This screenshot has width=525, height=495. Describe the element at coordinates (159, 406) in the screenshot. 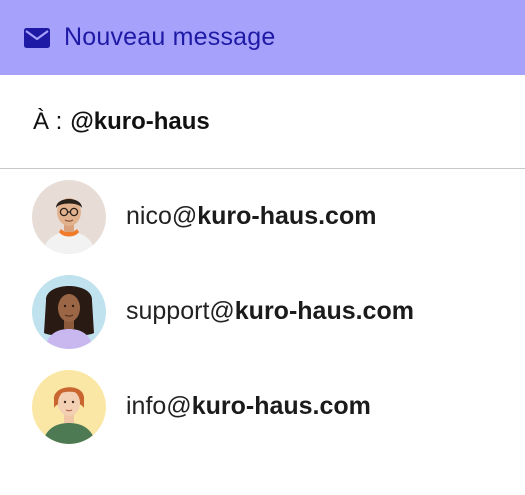

I see `email-local-part: info@` at that location.